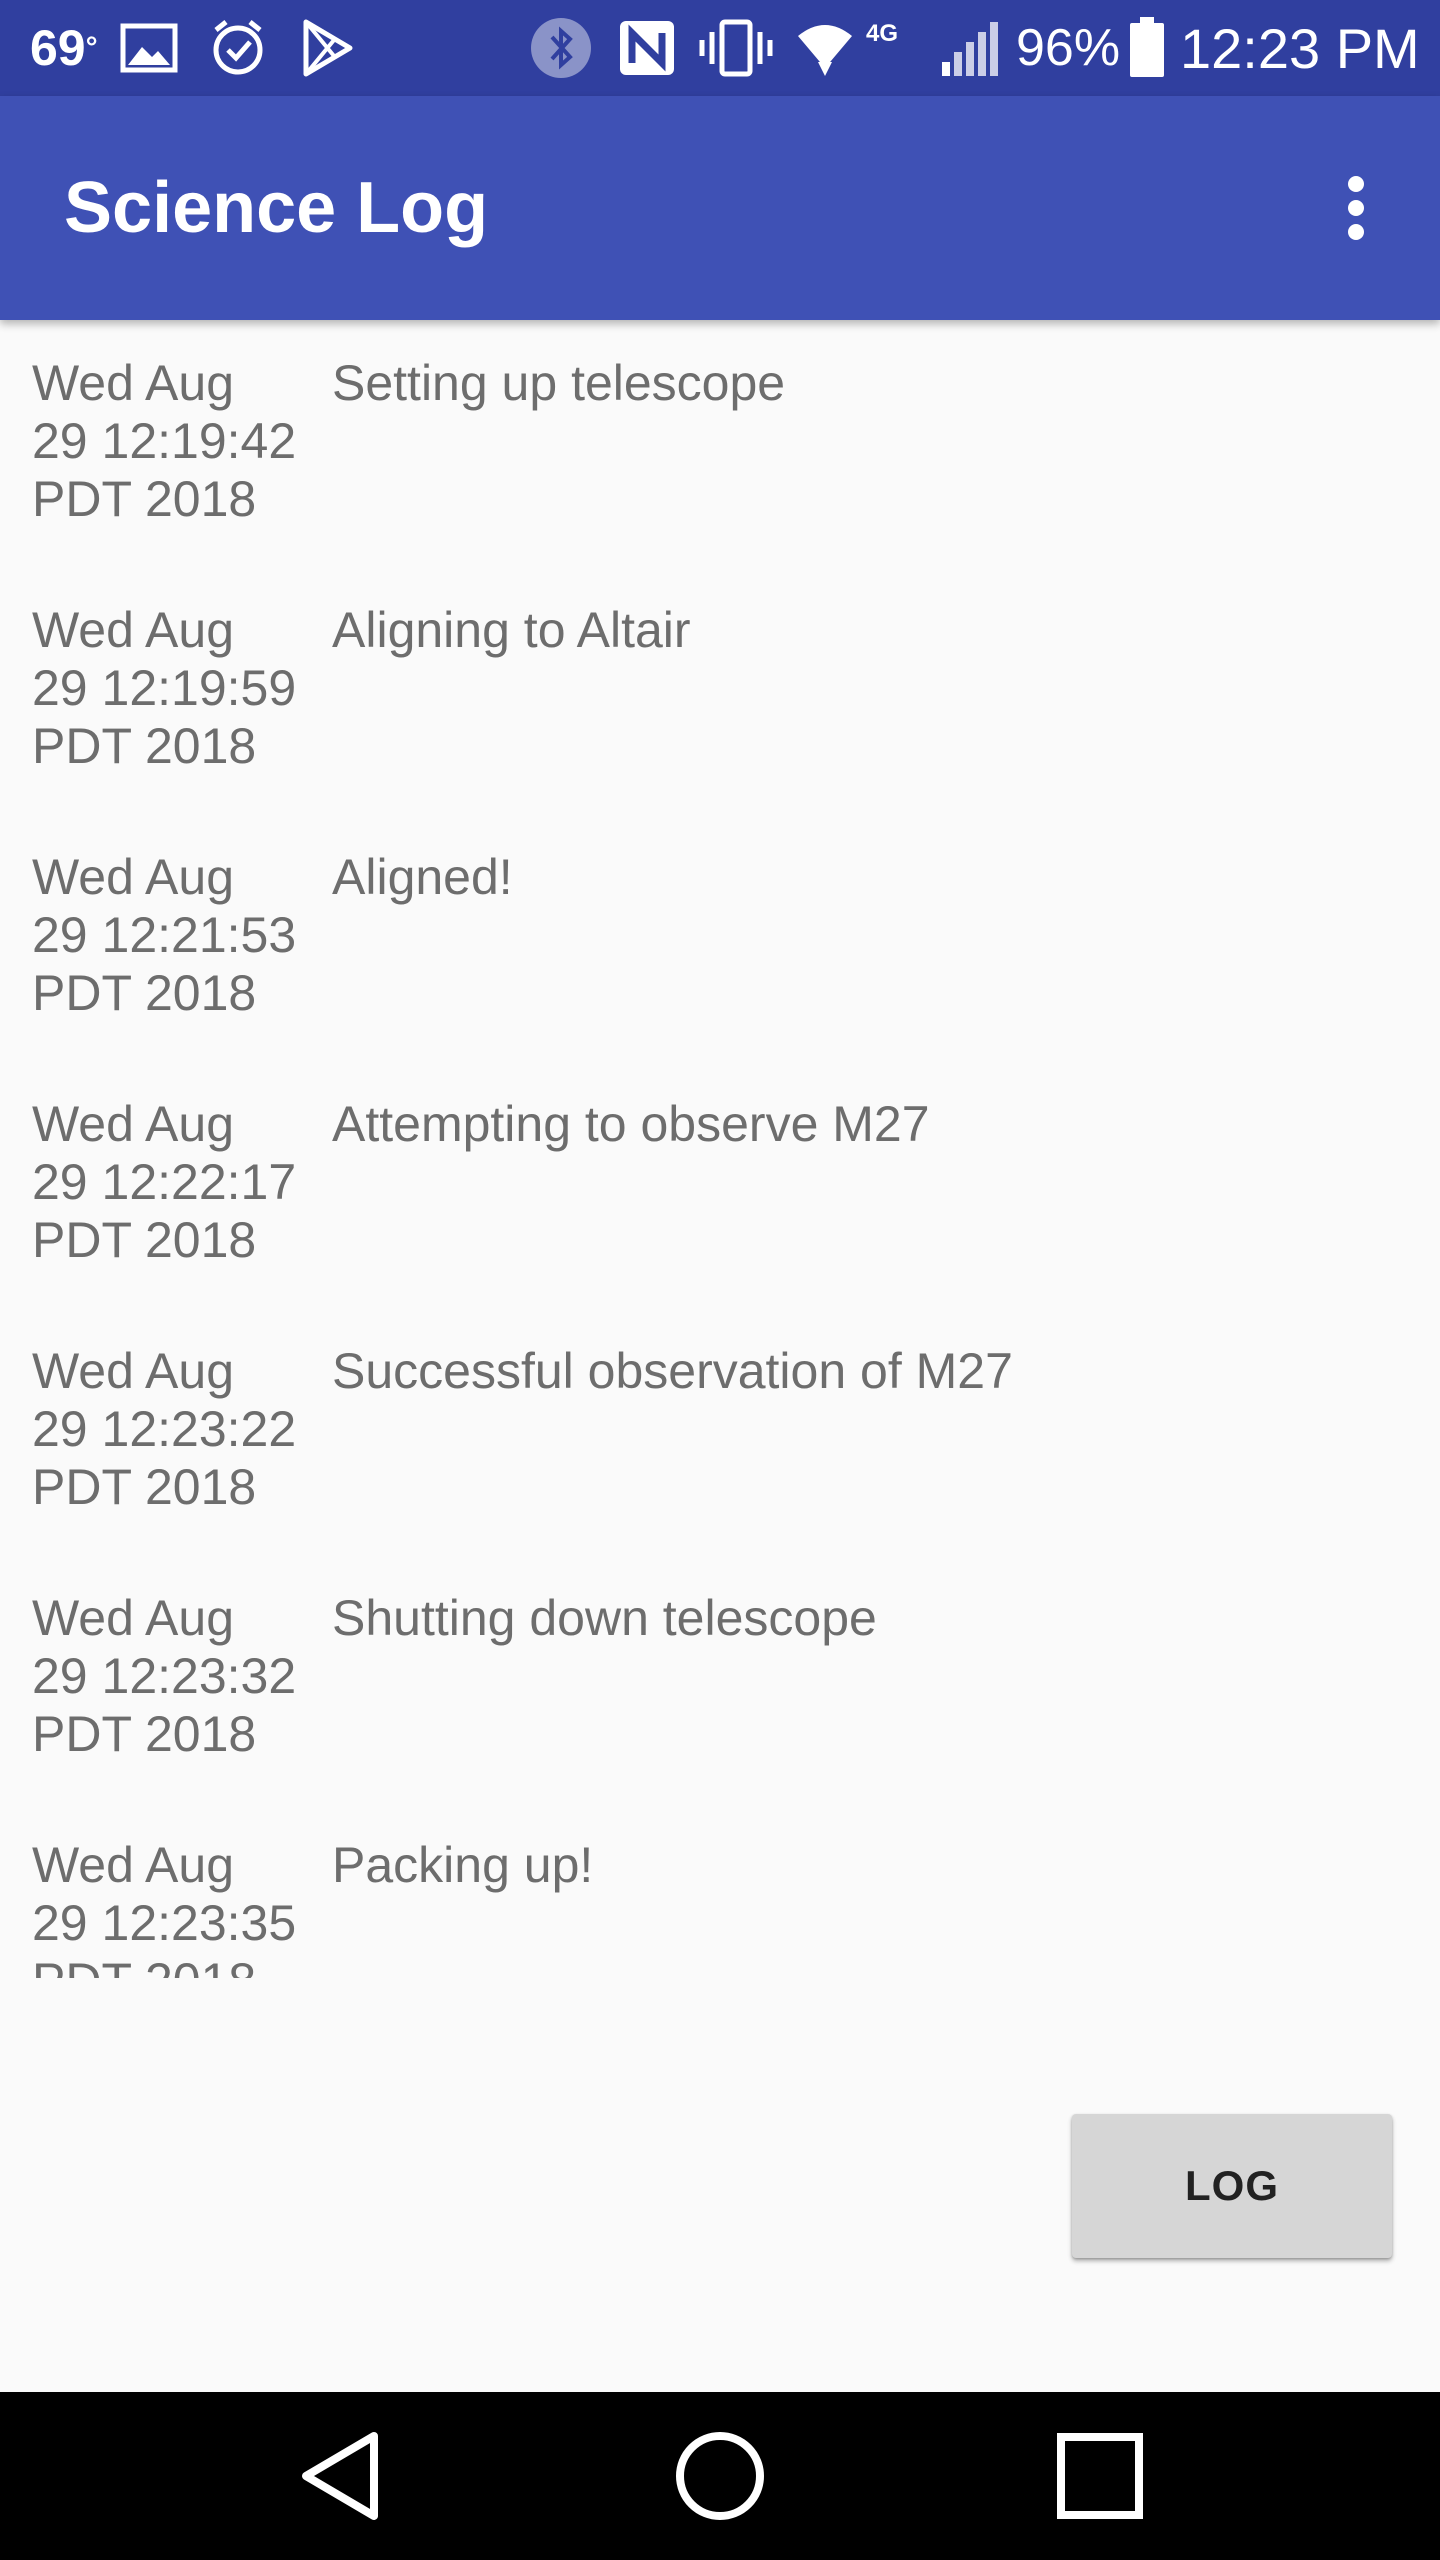 The image size is (1440, 2560). What do you see at coordinates (971, 48) in the screenshot?
I see `cell-signal-icon` at bounding box center [971, 48].